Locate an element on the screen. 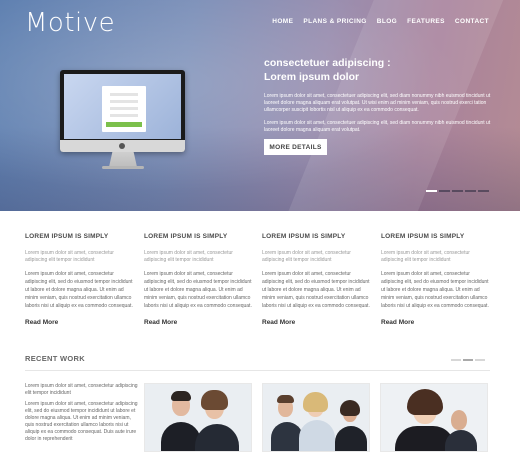 The image size is (520, 452). nav-contact: CONTACT is located at coordinates (472, 21).